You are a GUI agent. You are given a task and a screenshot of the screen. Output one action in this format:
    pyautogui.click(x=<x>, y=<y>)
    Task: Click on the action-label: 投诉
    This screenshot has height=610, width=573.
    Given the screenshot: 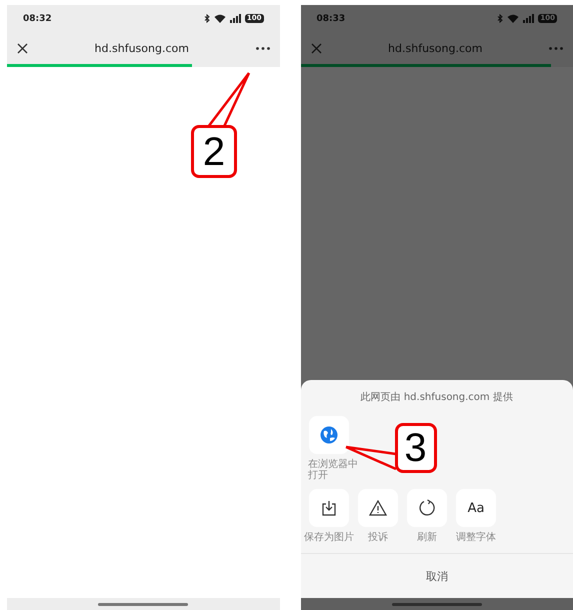 What is the action you would take?
    pyautogui.click(x=378, y=537)
    